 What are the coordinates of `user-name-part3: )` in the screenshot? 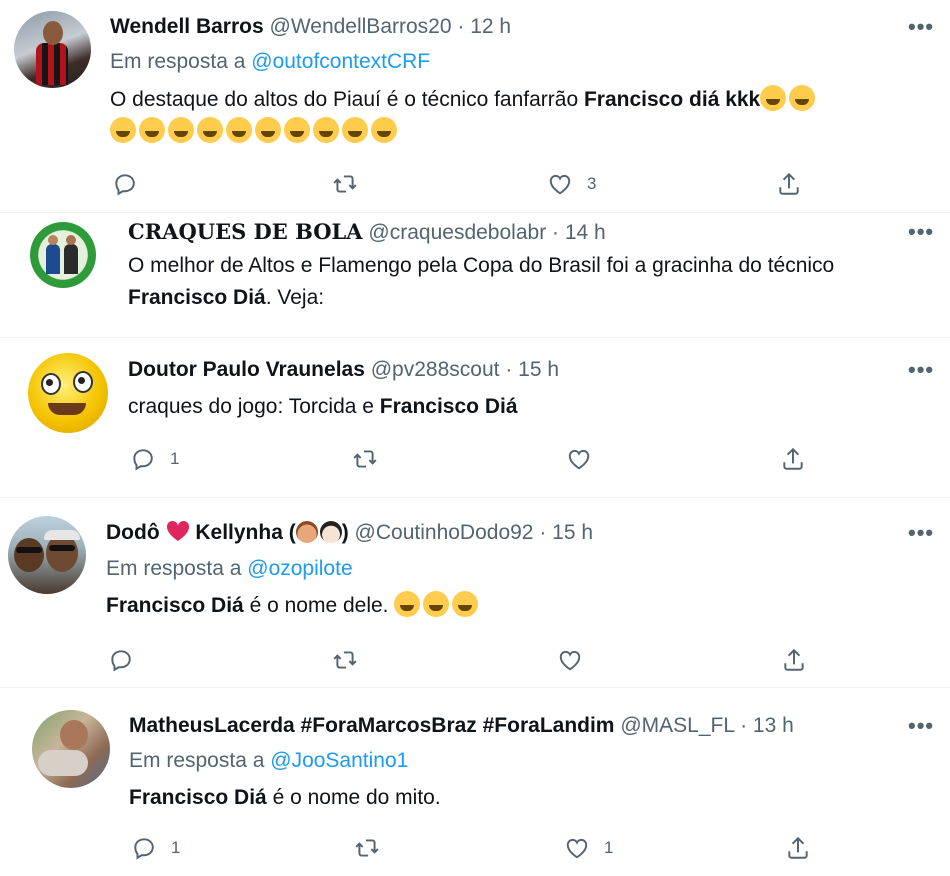 It's located at (345, 532).